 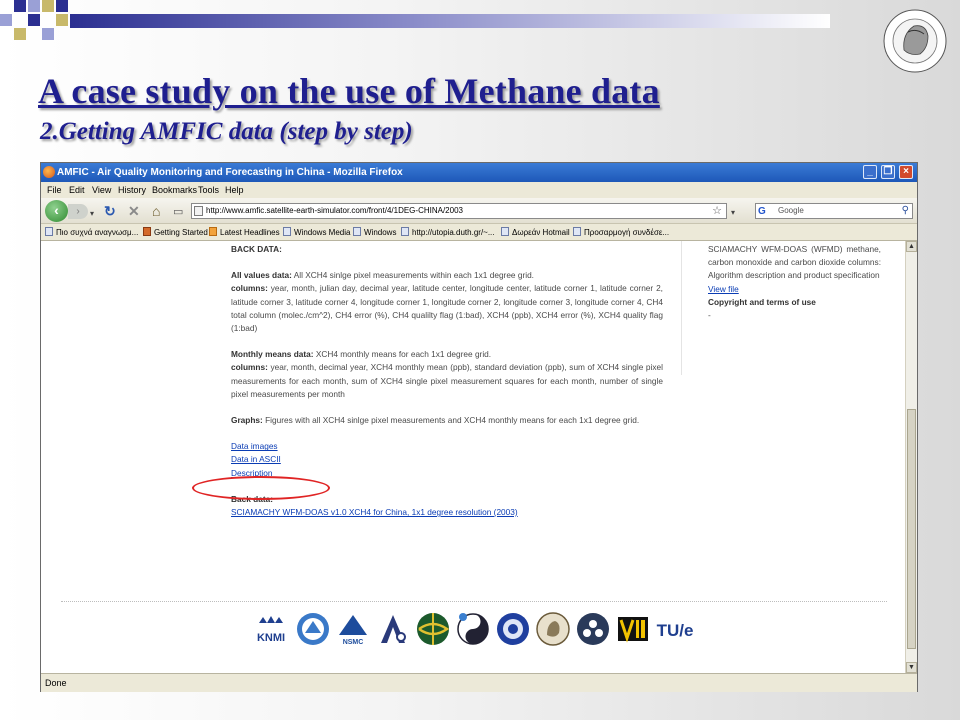 What do you see at coordinates (553, 629) in the screenshot?
I see `university-logo` at bounding box center [553, 629].